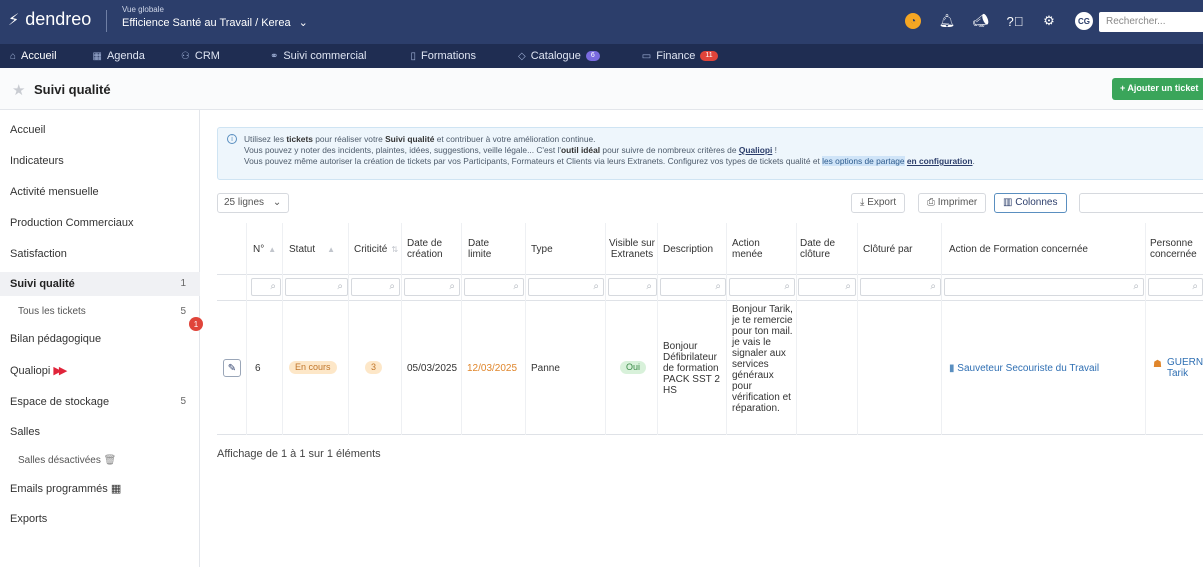 The height and width of the screenshot is (567, 1203). I want to click on bell-icon: 🔔︎, so click(947, 21).